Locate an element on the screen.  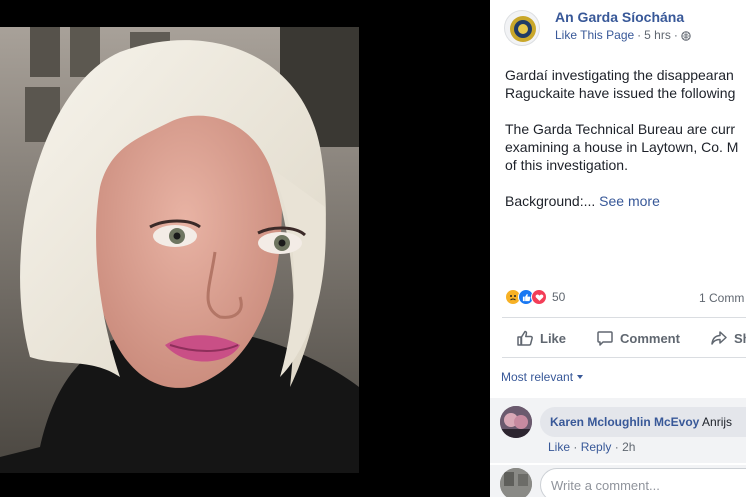
caret-down-icon is located at coordinates (580, 377).